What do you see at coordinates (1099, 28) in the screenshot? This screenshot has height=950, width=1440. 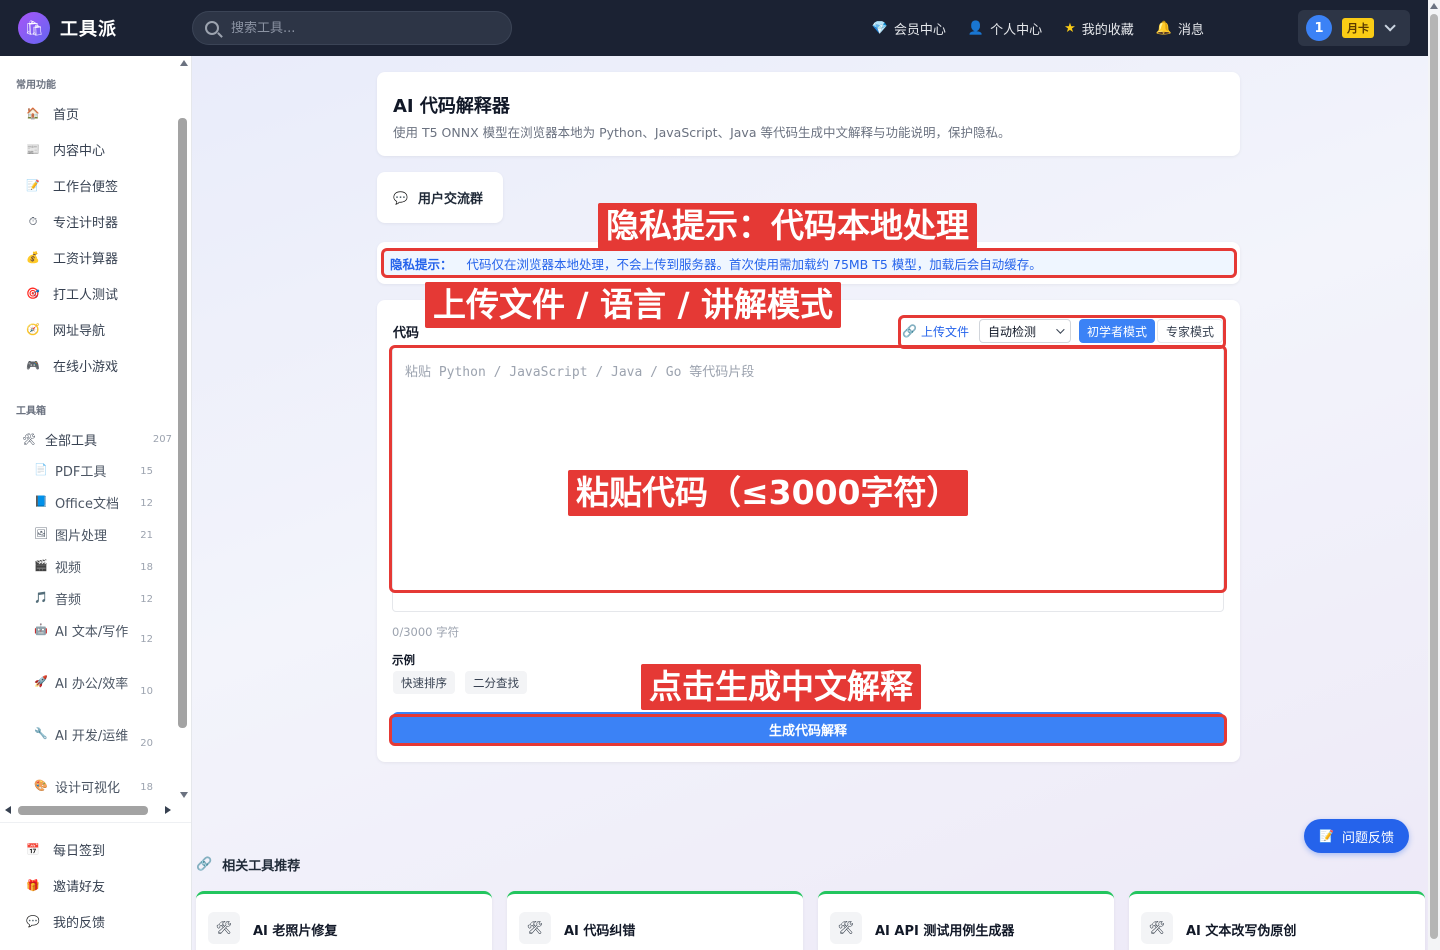 I see `nav-favorites: ★ 我的收藏` at bounding box center [1099, 28].